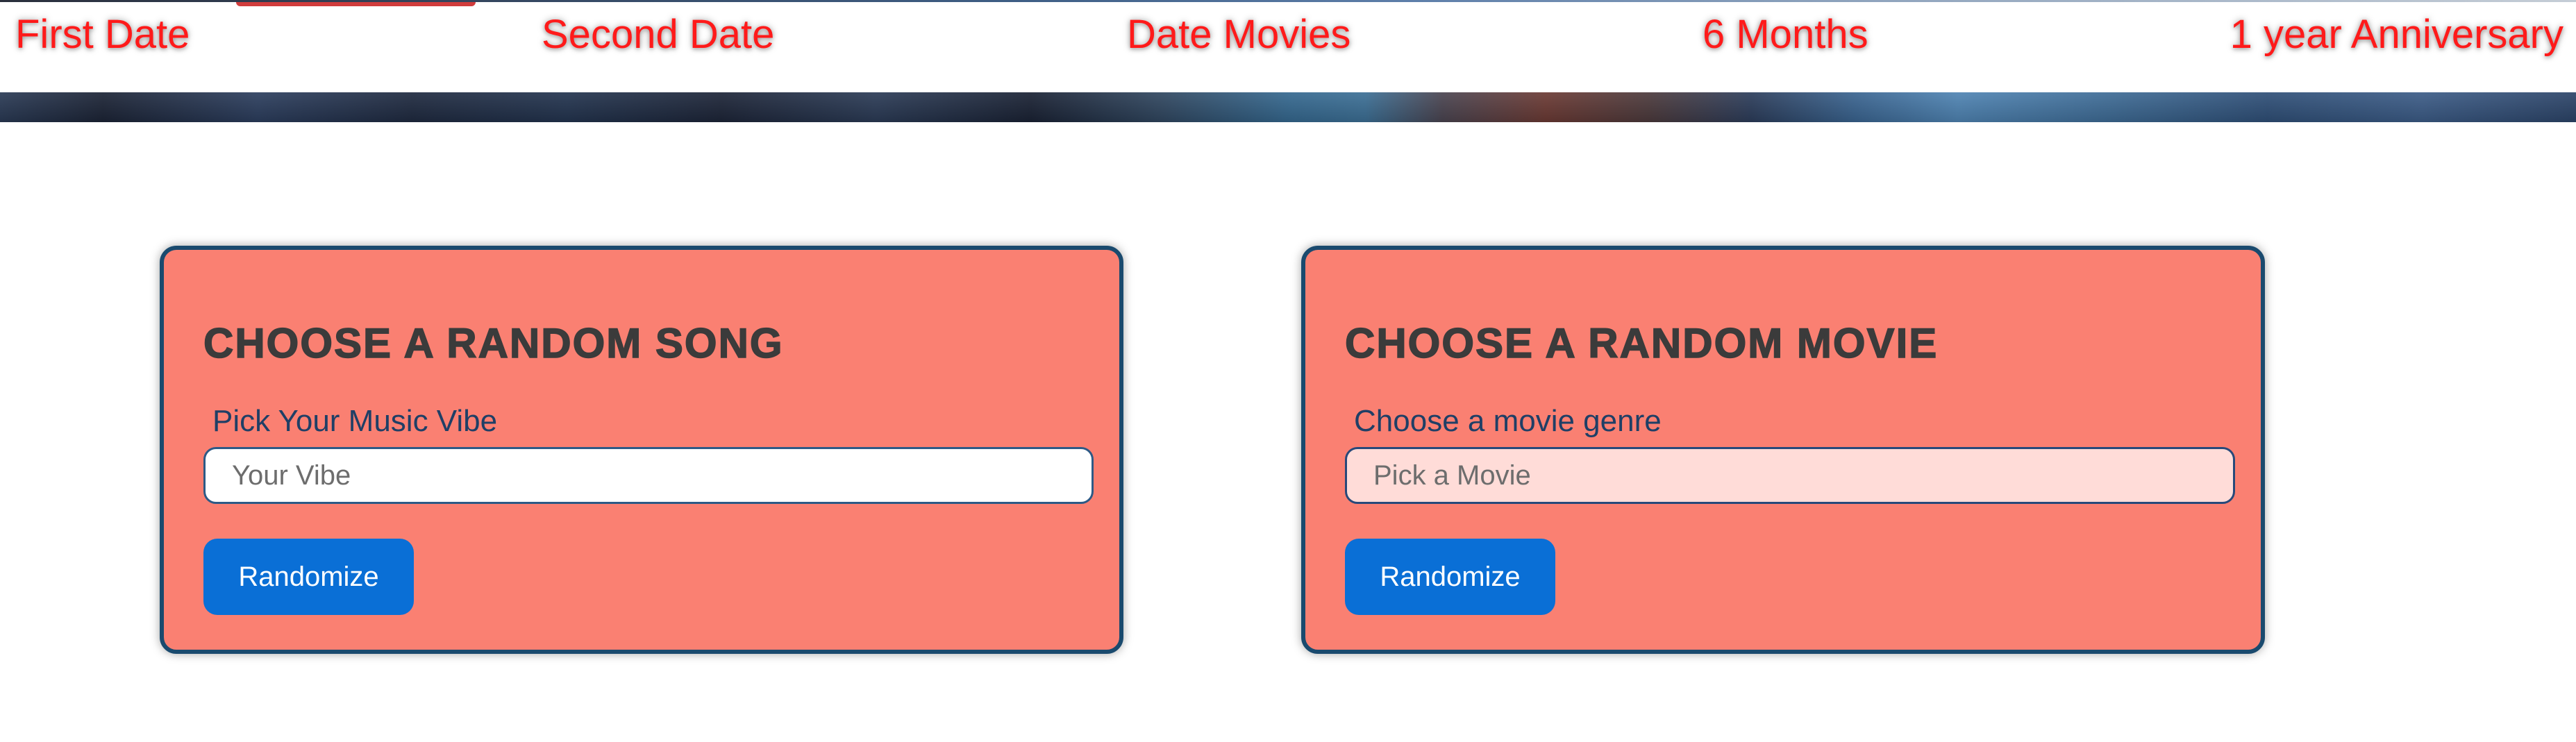 This screenshot has height=742, width=2576. What do you see at coordinates (1288, 107) in the screenshot?
I see `header-banner-image` at bounding box center [1288, 107].